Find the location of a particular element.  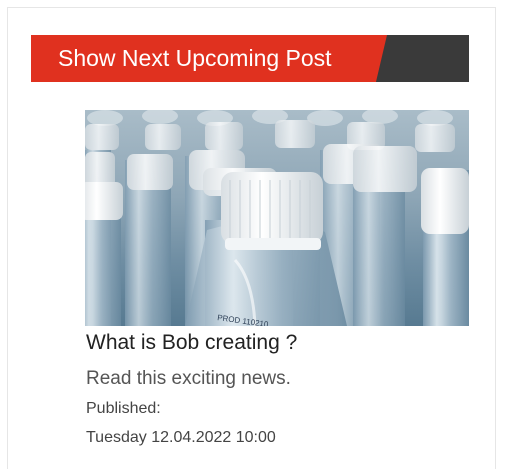

post-excerpt: Read this exciting news. is located at coordinates (188, 378).